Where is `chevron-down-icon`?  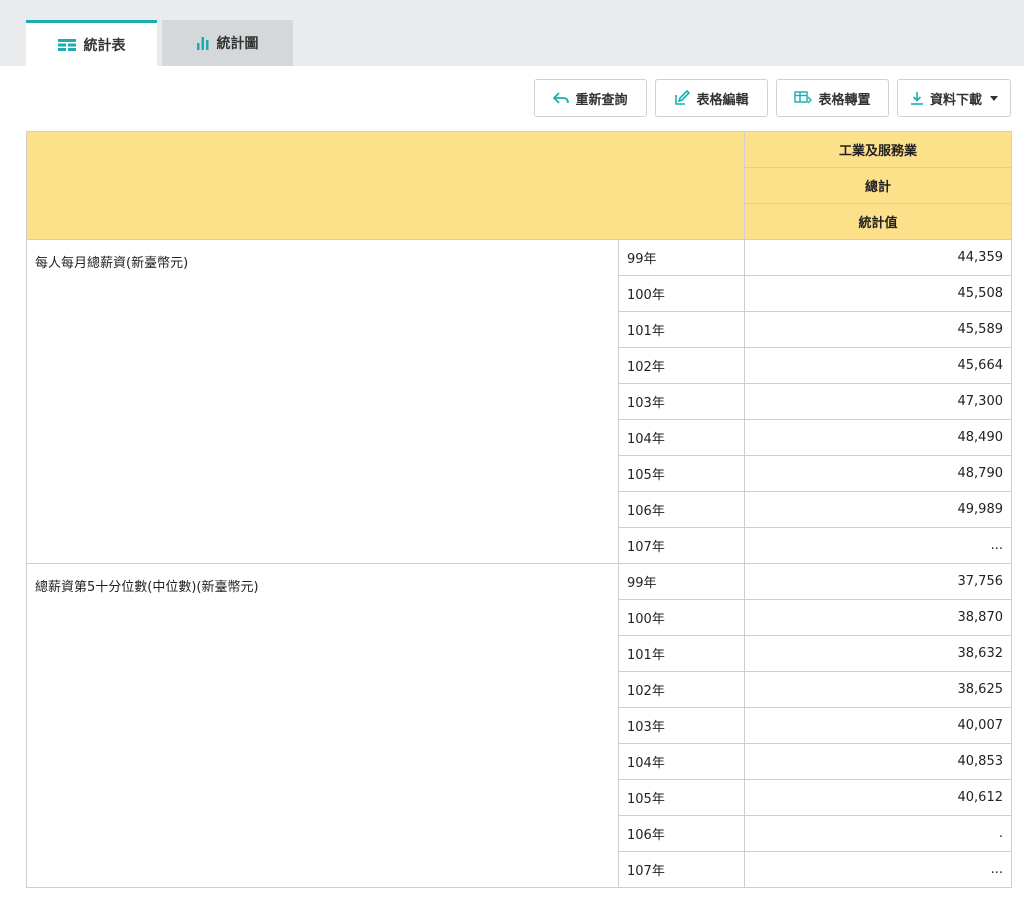
chevron-down-icon is located at coordinates (994, 98).